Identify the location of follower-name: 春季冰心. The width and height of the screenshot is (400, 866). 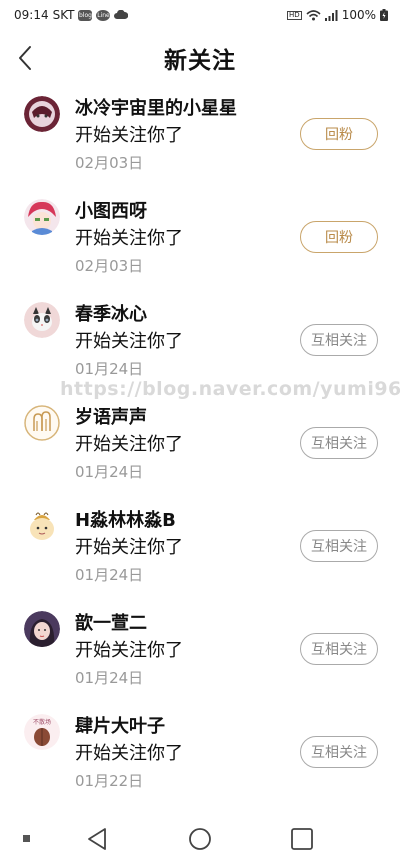
(111, 314).